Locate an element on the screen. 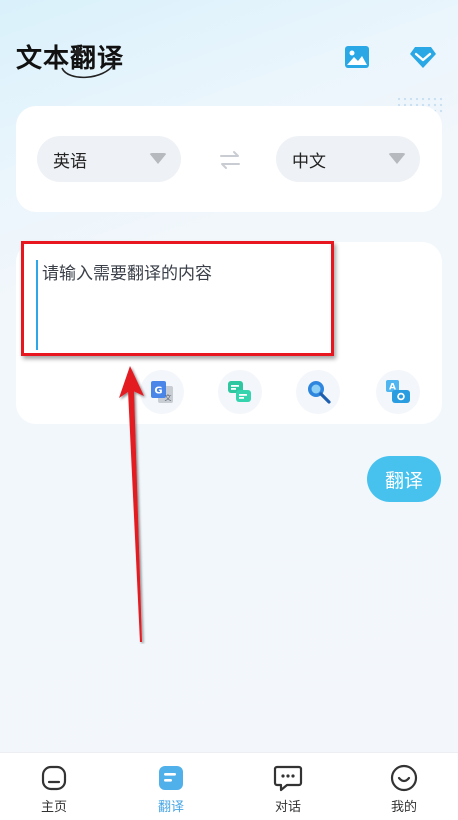  red-arrow-annotation is located at coordinates (131, 504).